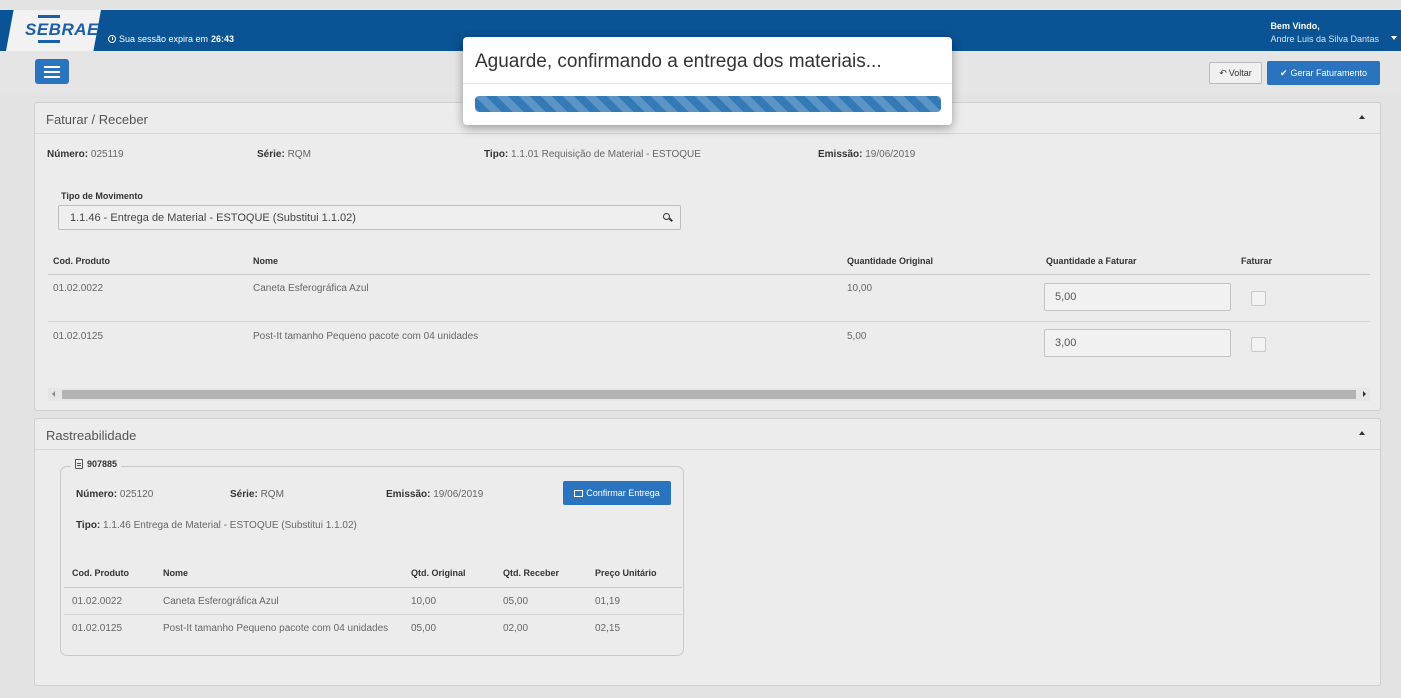 The image size is (1401, 698). I want to click on progress-bar, so click(708, 104).